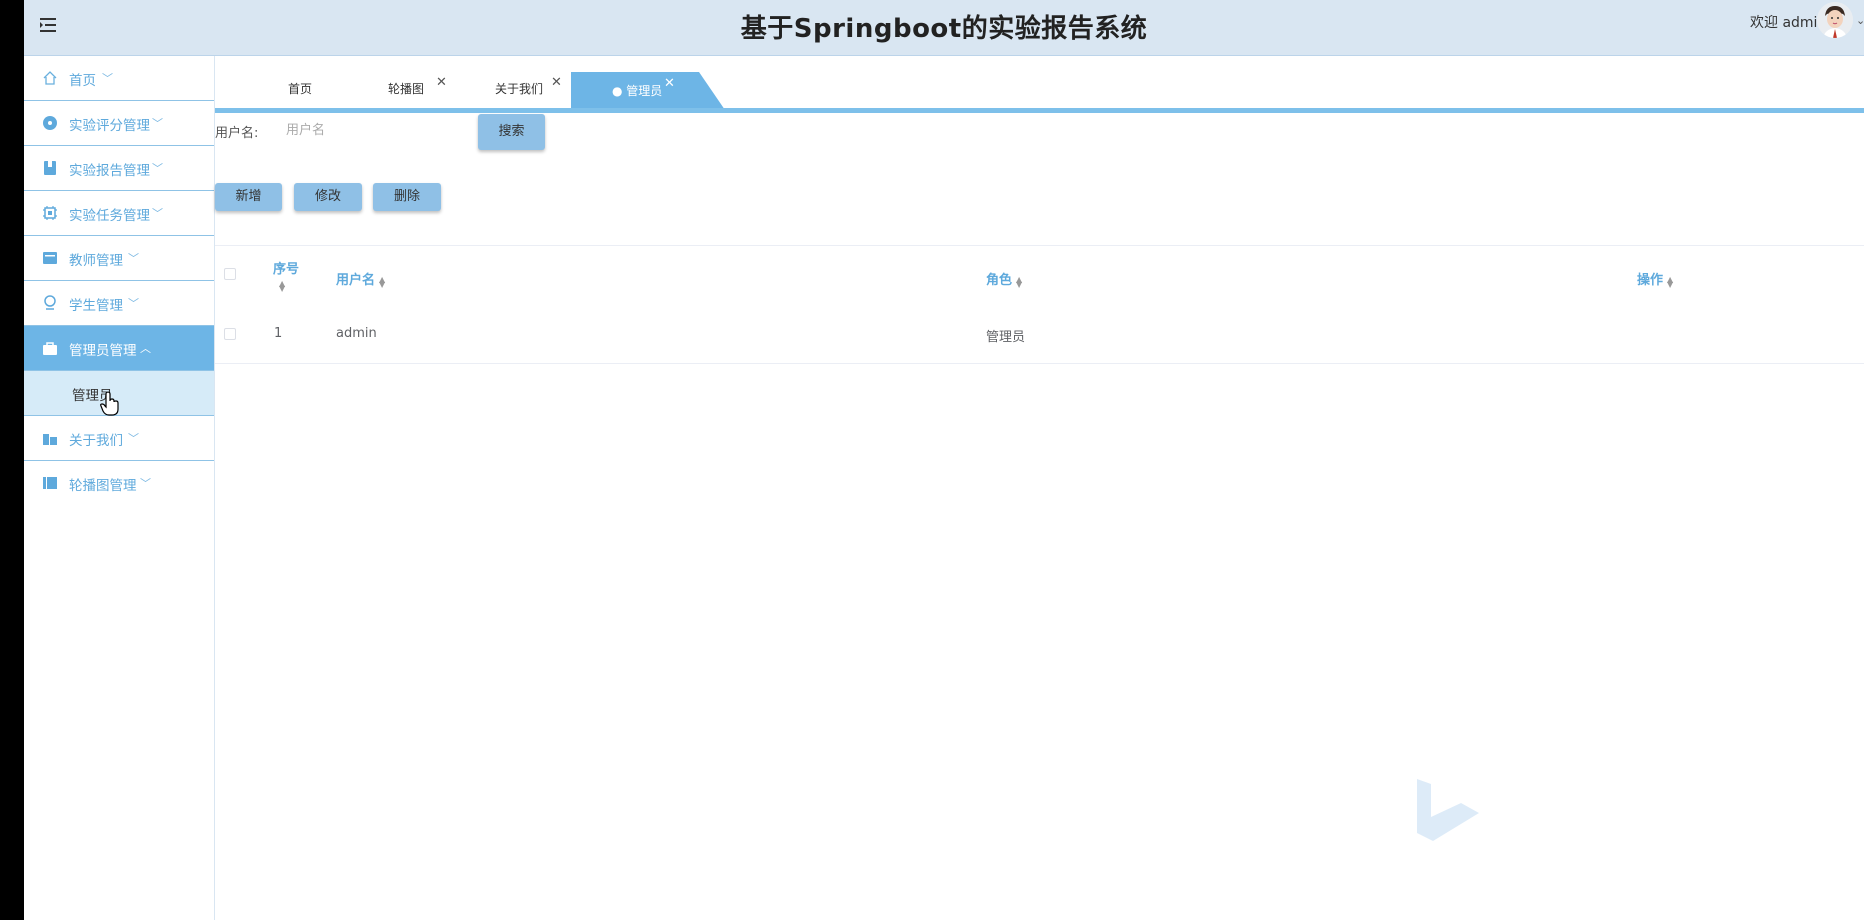  Describe the element at coordinates (1788, 23) in the screenshot. I see `welcome-text: 欢迎 admin` at that location.